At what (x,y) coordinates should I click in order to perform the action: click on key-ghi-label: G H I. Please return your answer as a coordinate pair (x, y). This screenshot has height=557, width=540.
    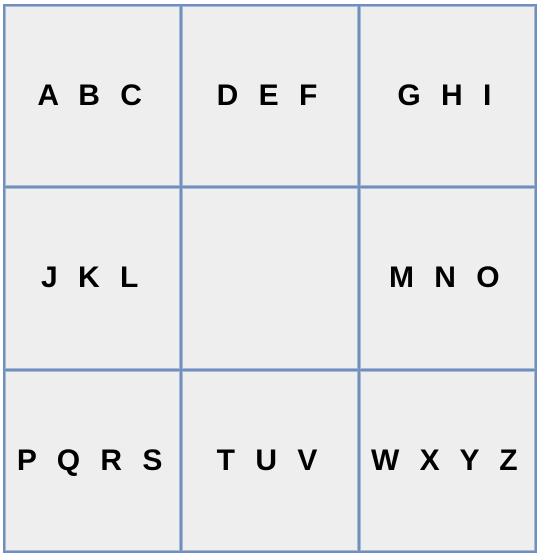
    Looking at the image, I should click on (447, 96).